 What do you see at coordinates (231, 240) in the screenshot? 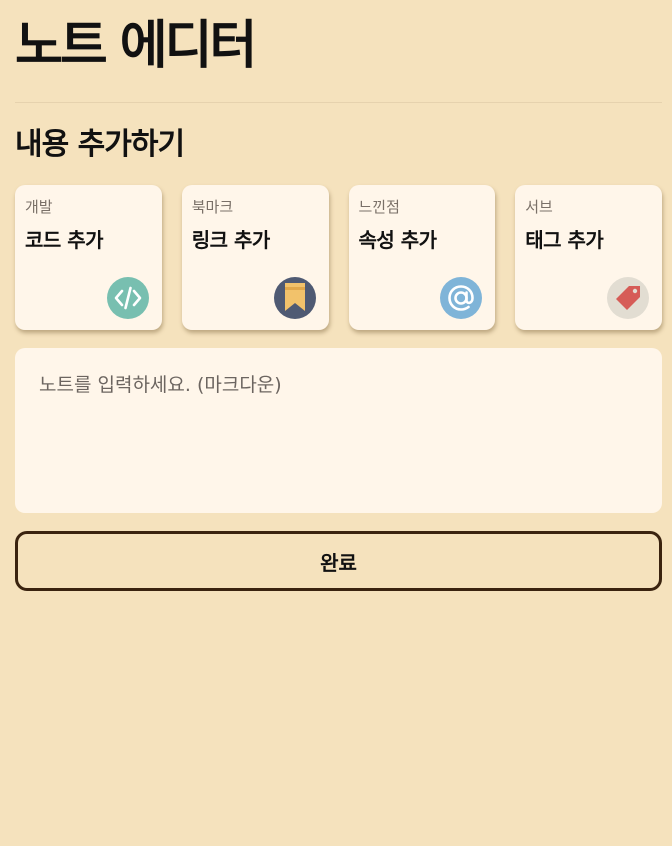
I see `card-label: 링크 추가` at bounding box center [231, 240].